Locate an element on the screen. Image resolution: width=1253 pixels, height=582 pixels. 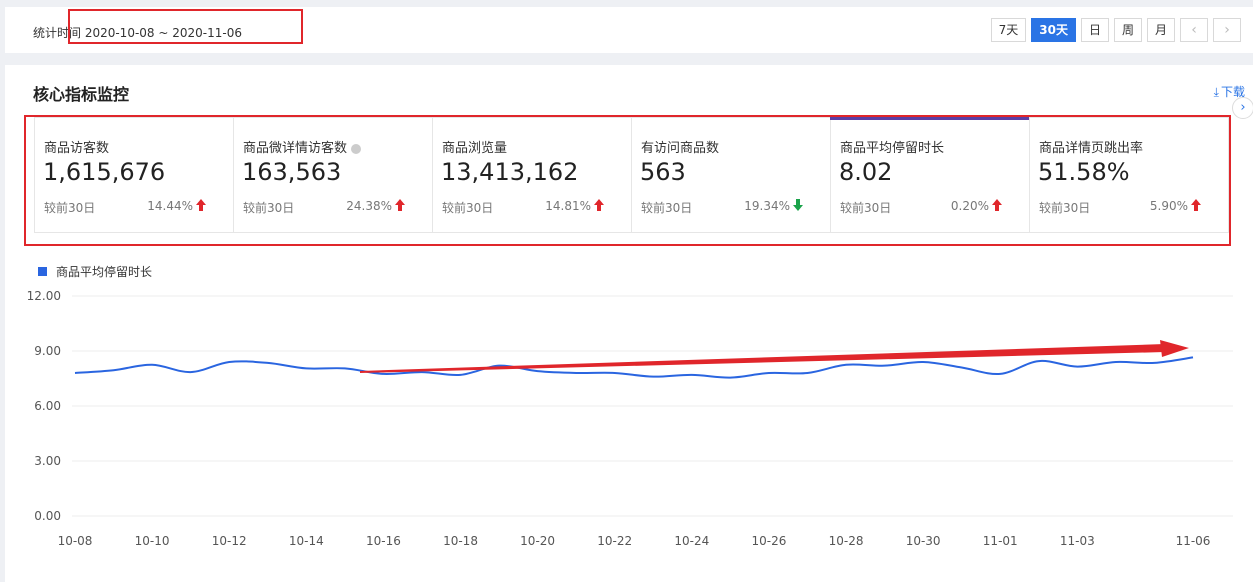
x-tick-label: 10-12 is located at coordinates (229, 541).